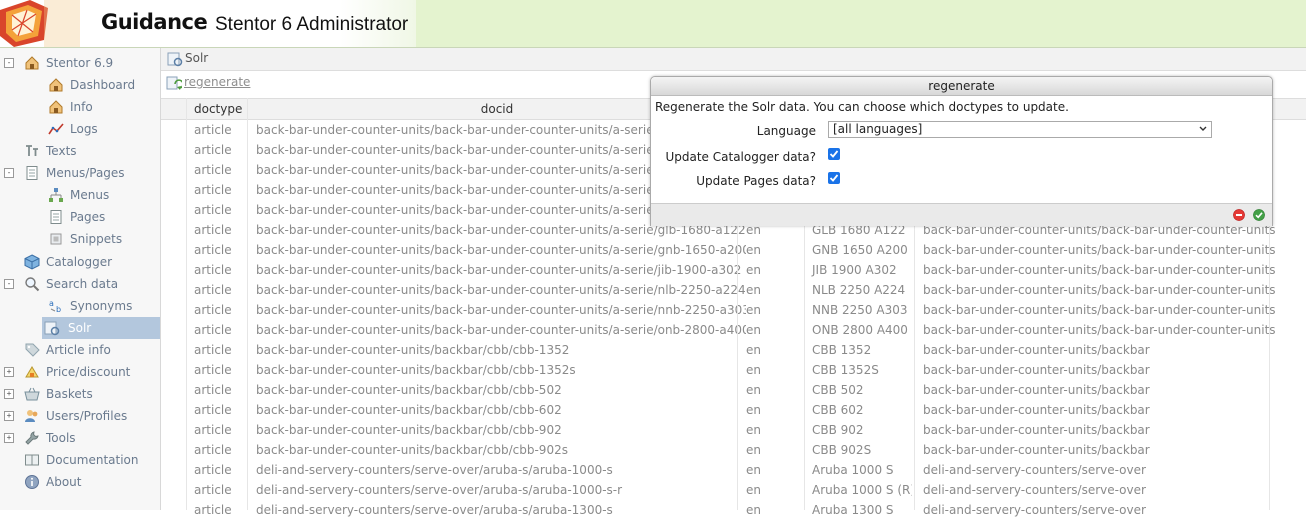 The width and height of the screenshot is (1306, 520). Describe the element at coordinates (101, 328) in the screenshot. I see `sidebar-item-solr: Solr` at that location.